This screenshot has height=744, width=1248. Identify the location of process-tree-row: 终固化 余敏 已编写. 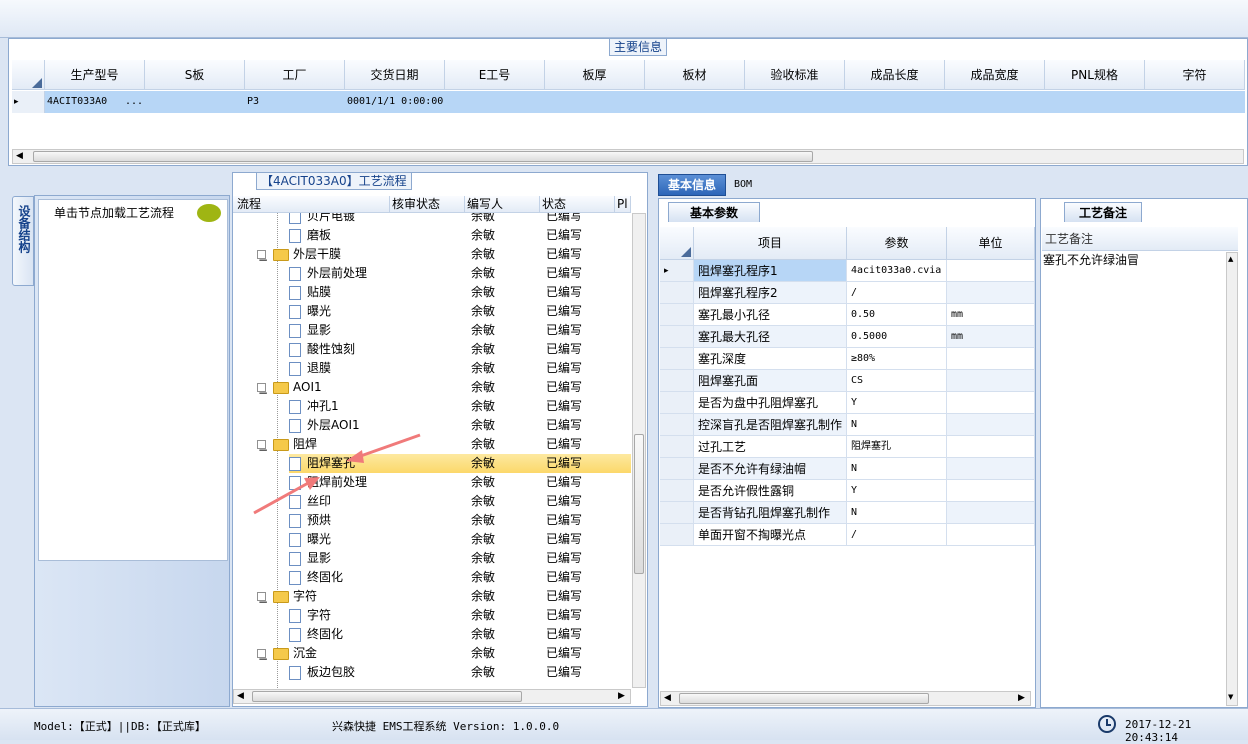
(432, 577).